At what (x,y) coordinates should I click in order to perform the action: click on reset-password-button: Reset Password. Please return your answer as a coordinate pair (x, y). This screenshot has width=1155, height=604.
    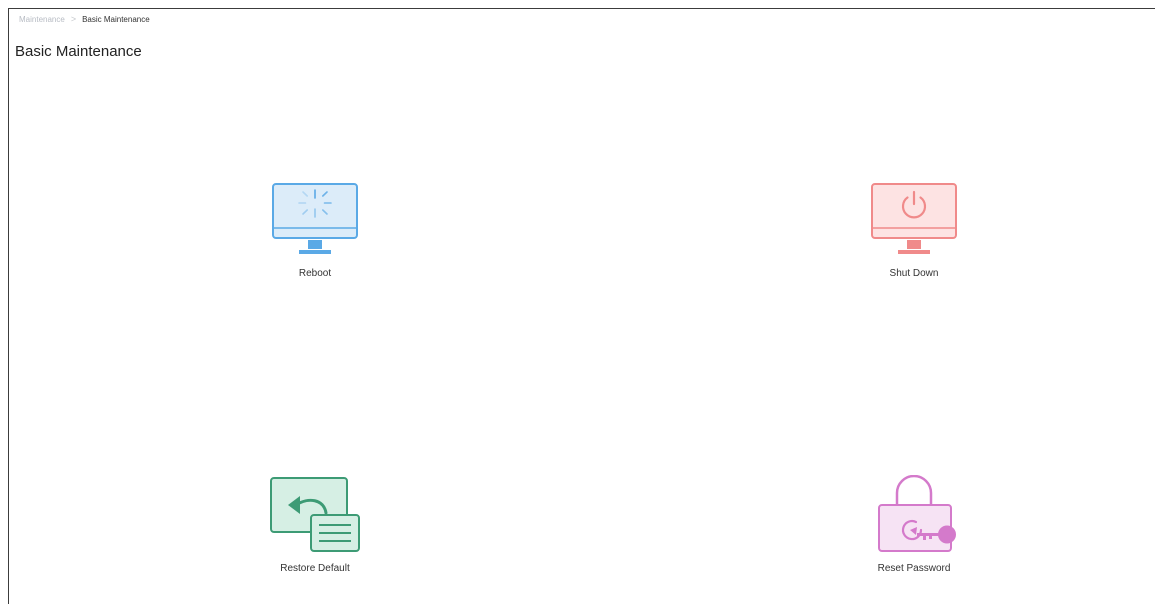
    Looking at the image, I should click on (914, 535).